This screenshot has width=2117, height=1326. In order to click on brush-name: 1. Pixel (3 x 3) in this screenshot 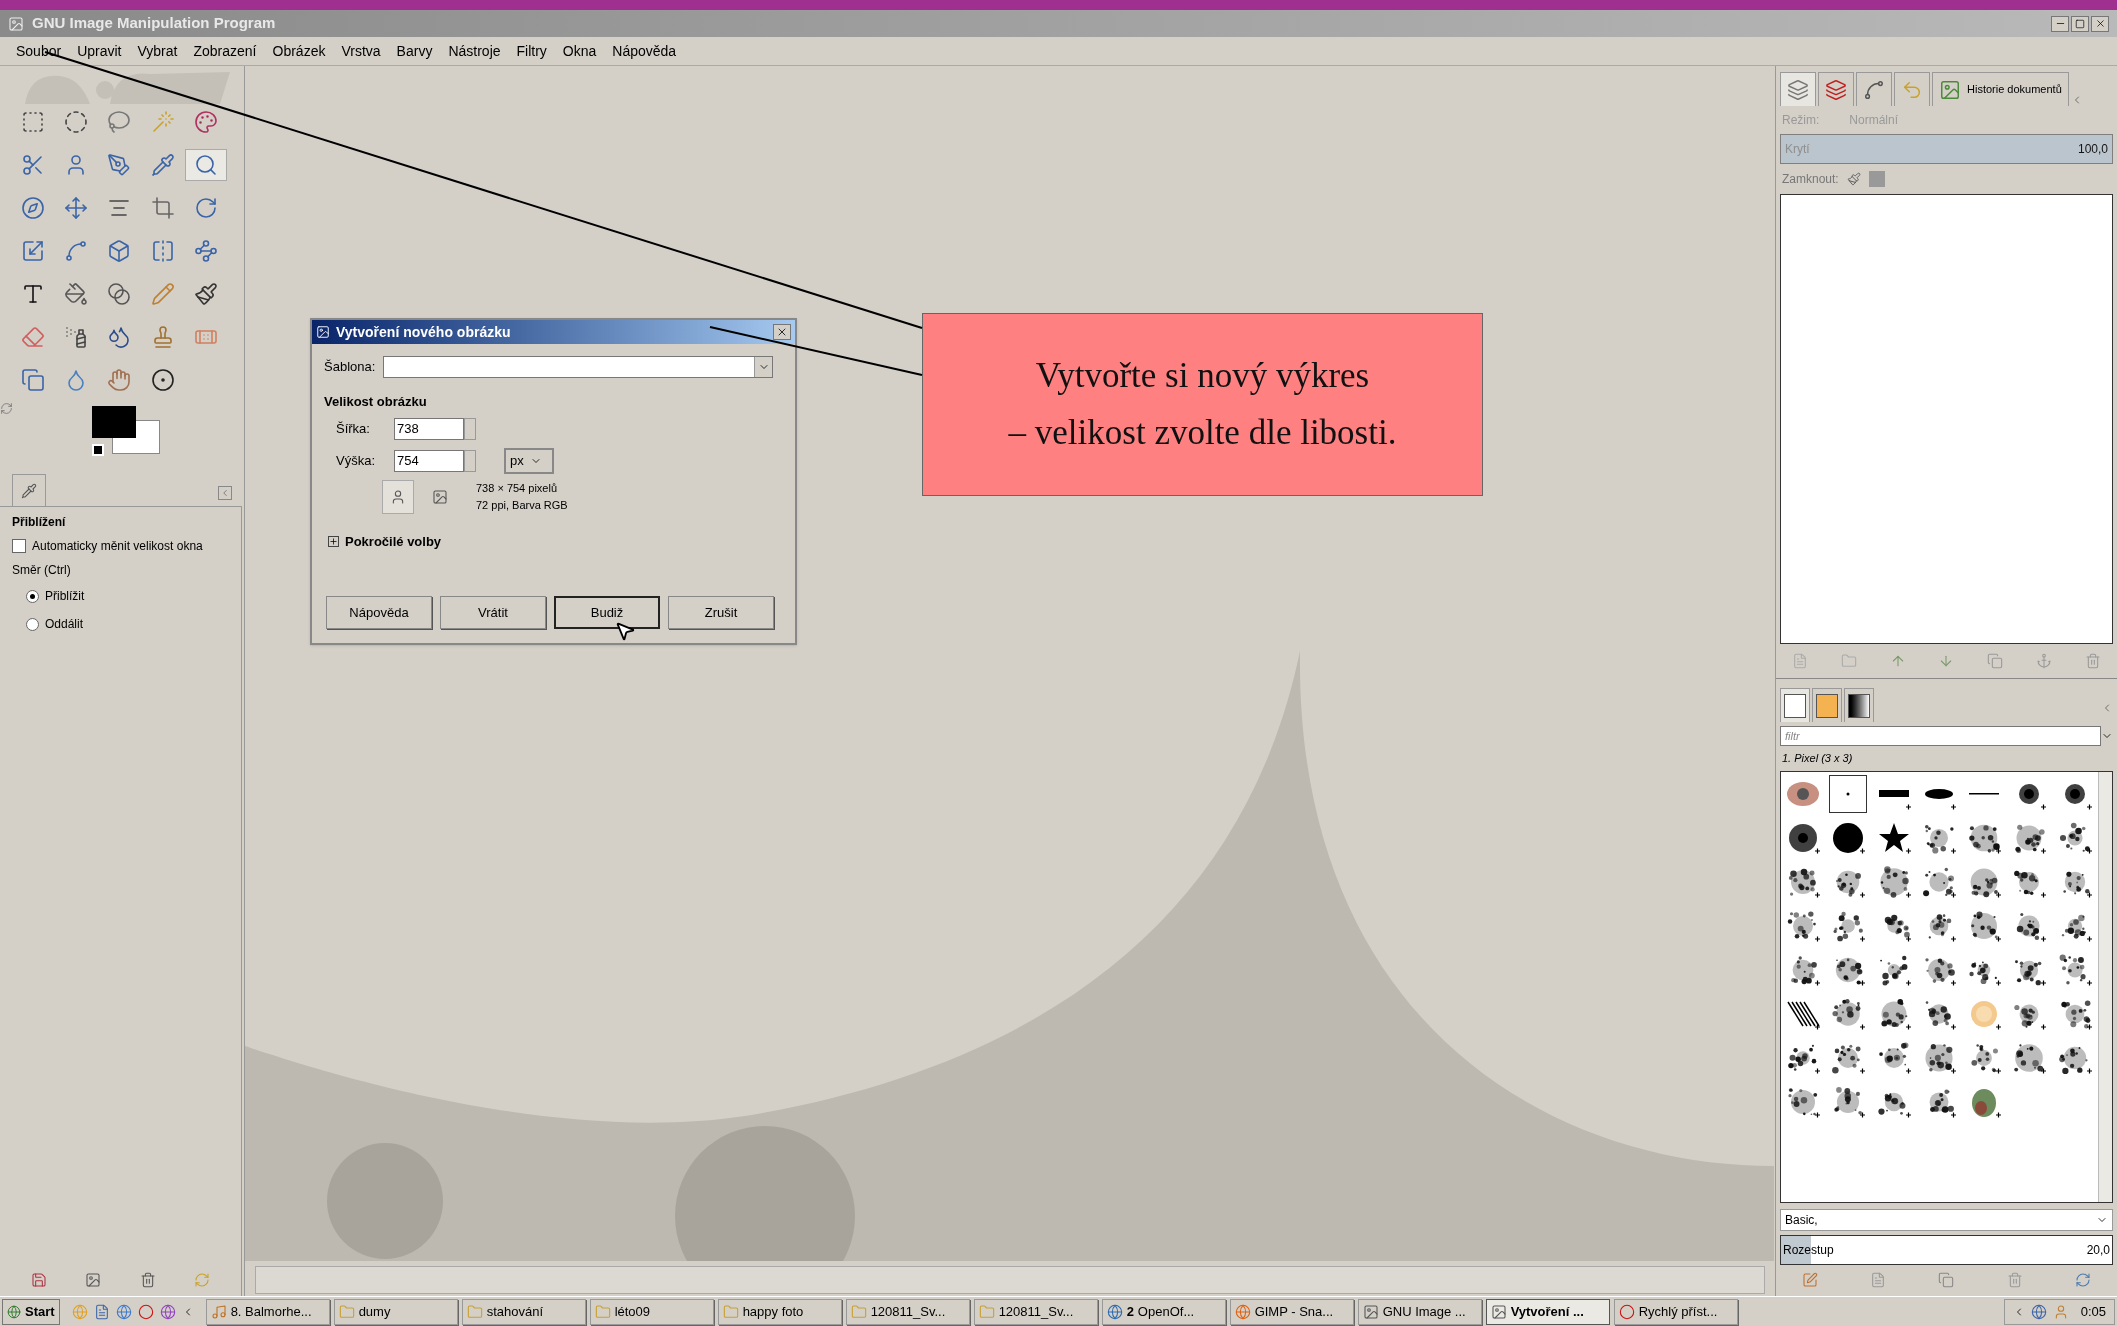, I will do `click(1817, 758)`.